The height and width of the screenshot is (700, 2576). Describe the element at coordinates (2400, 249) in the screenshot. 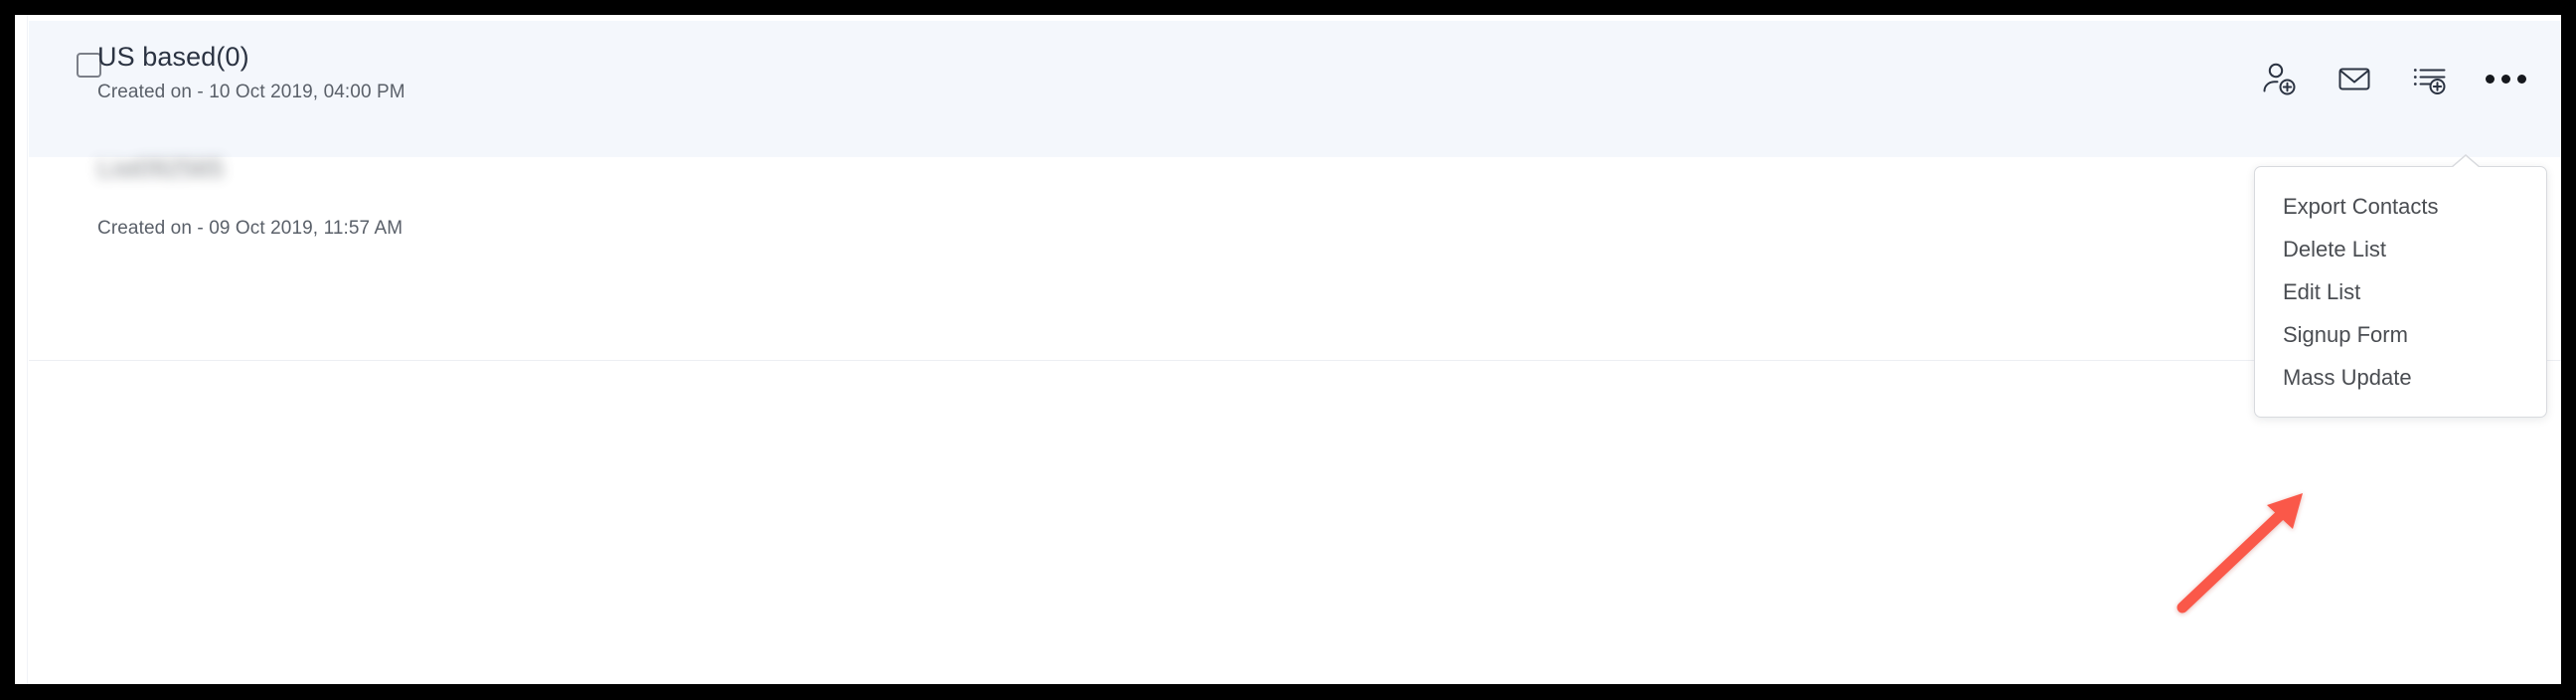

I see `menu-item-delete-list: Delete List` at that location.